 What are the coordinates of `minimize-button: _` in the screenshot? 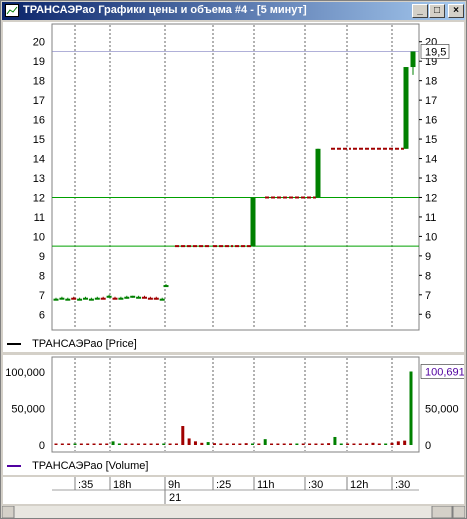 It's located at (420, 11).